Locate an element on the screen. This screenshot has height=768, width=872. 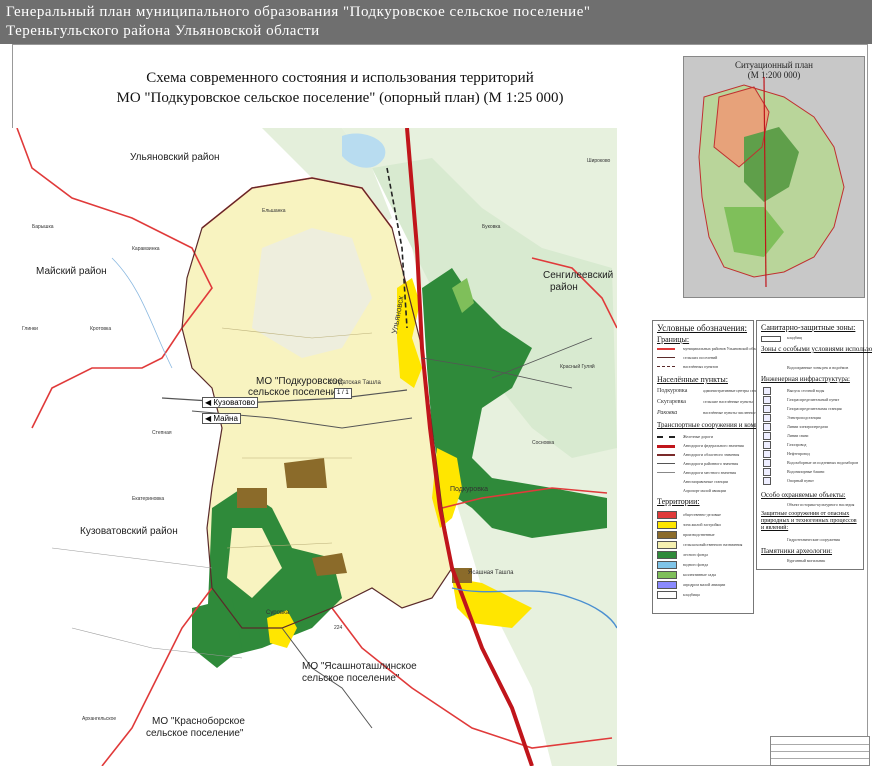
legend-territories-heading: Территории: is located at coordinates (678, 501).